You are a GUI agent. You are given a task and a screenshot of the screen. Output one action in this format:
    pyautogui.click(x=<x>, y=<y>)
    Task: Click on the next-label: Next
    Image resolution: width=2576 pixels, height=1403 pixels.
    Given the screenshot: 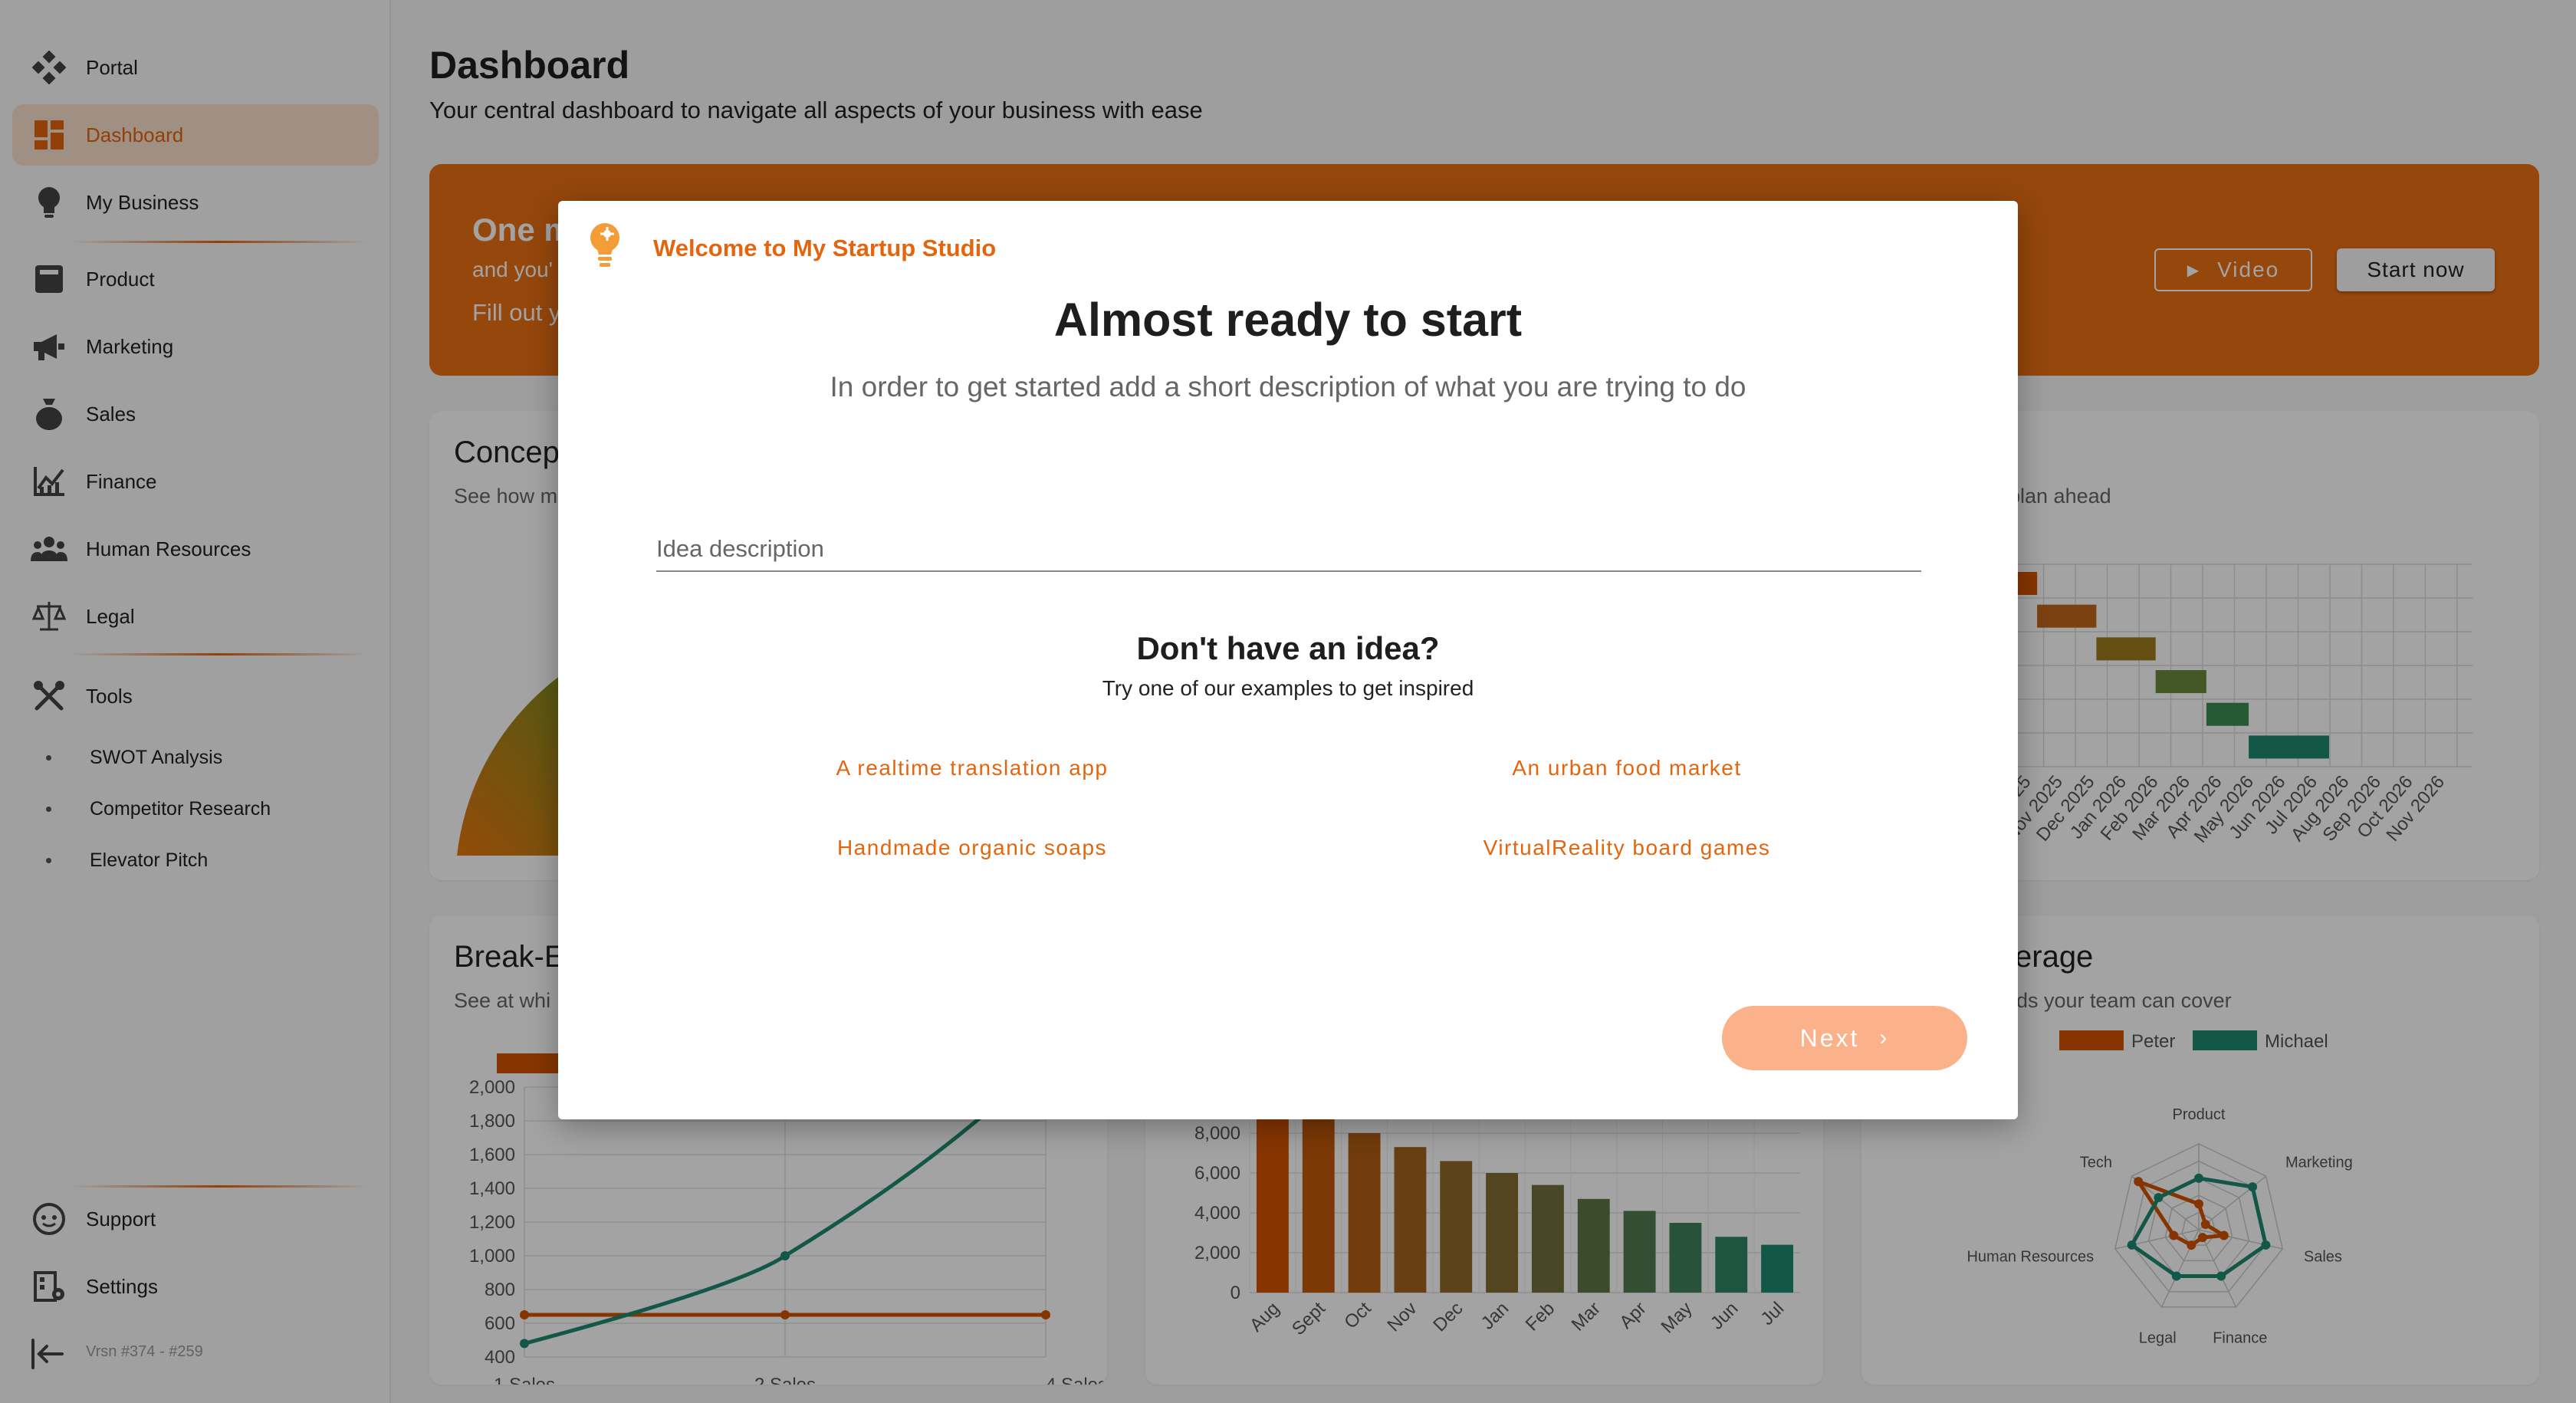 What is the action you would take?
    pyautogui.click(x=1830, y=1038)
    